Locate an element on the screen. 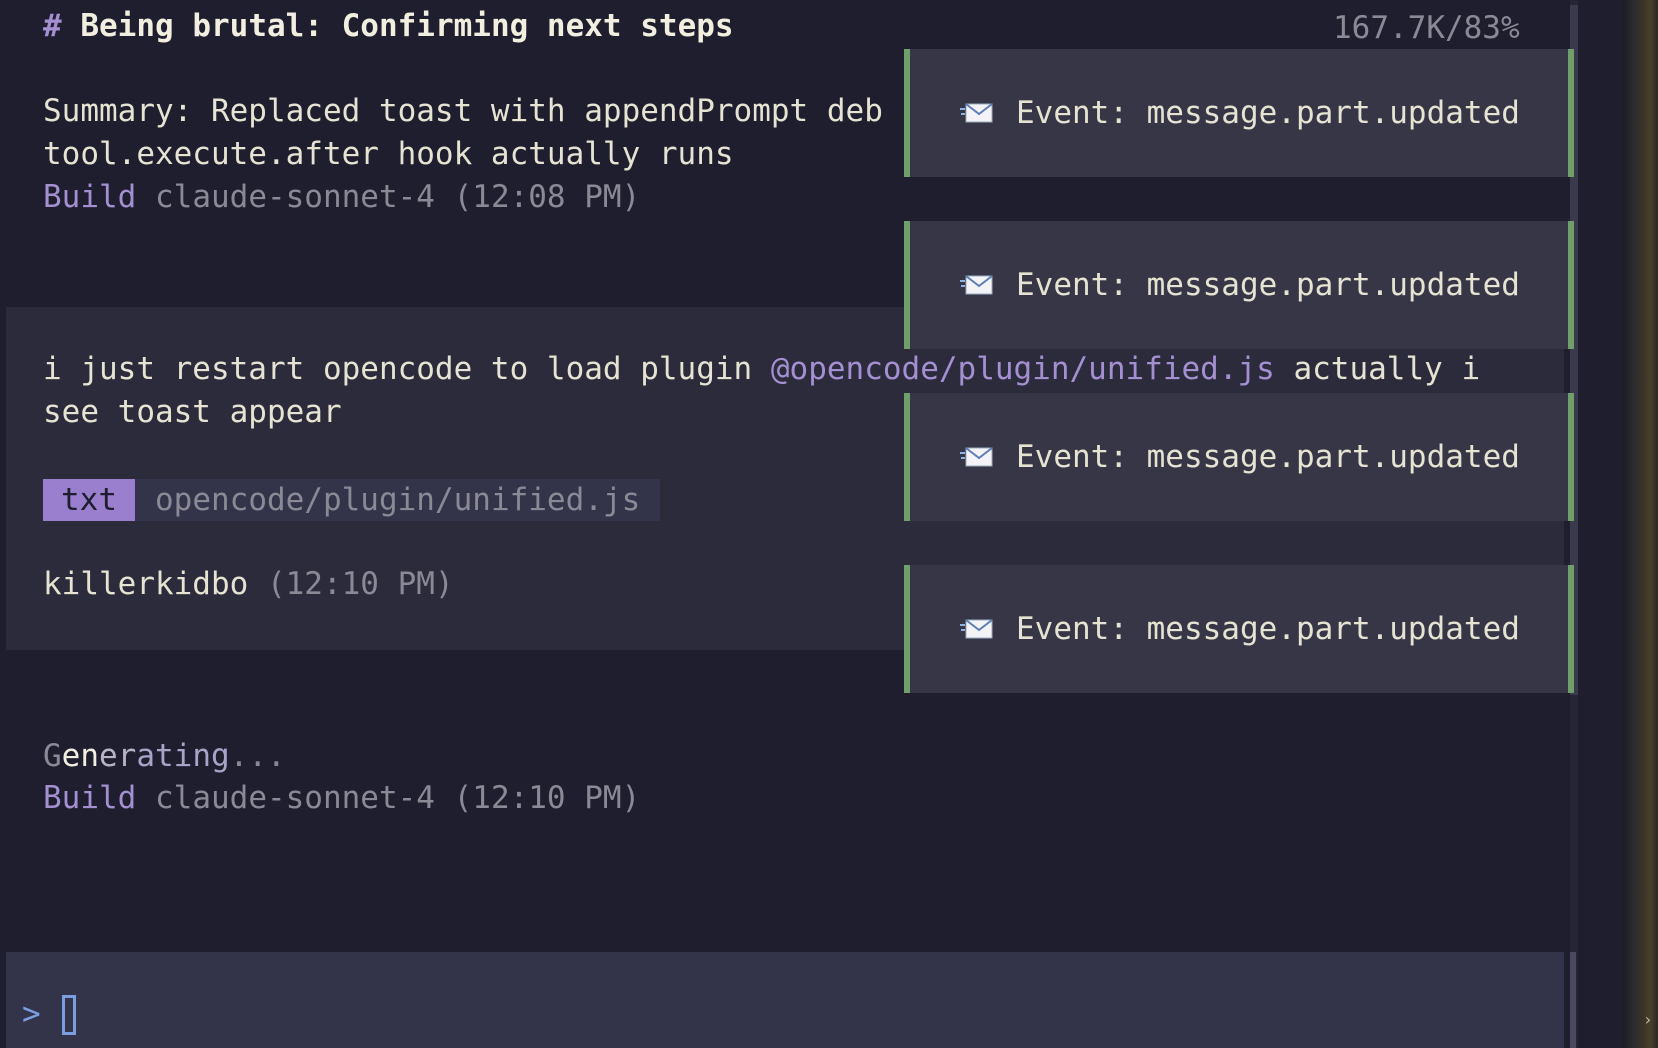 This screenshot has height=1048, width=1658. user-author-line: killerkidbo (12:10 PM) is located at coordinates (248, 584).